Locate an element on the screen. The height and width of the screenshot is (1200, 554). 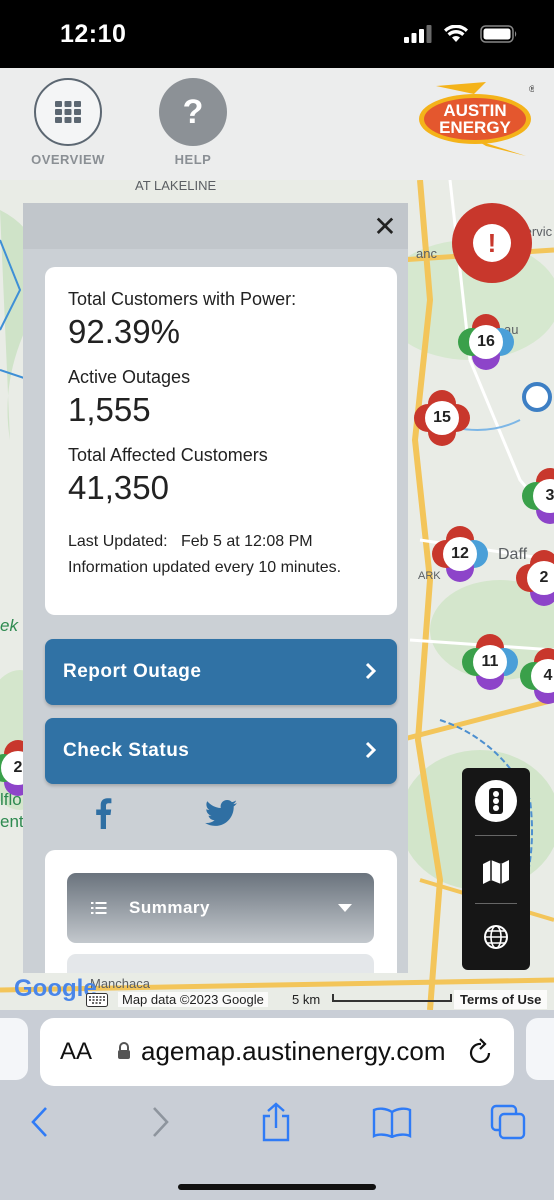
map-layer-toggle is located at coordinates (496, 871).